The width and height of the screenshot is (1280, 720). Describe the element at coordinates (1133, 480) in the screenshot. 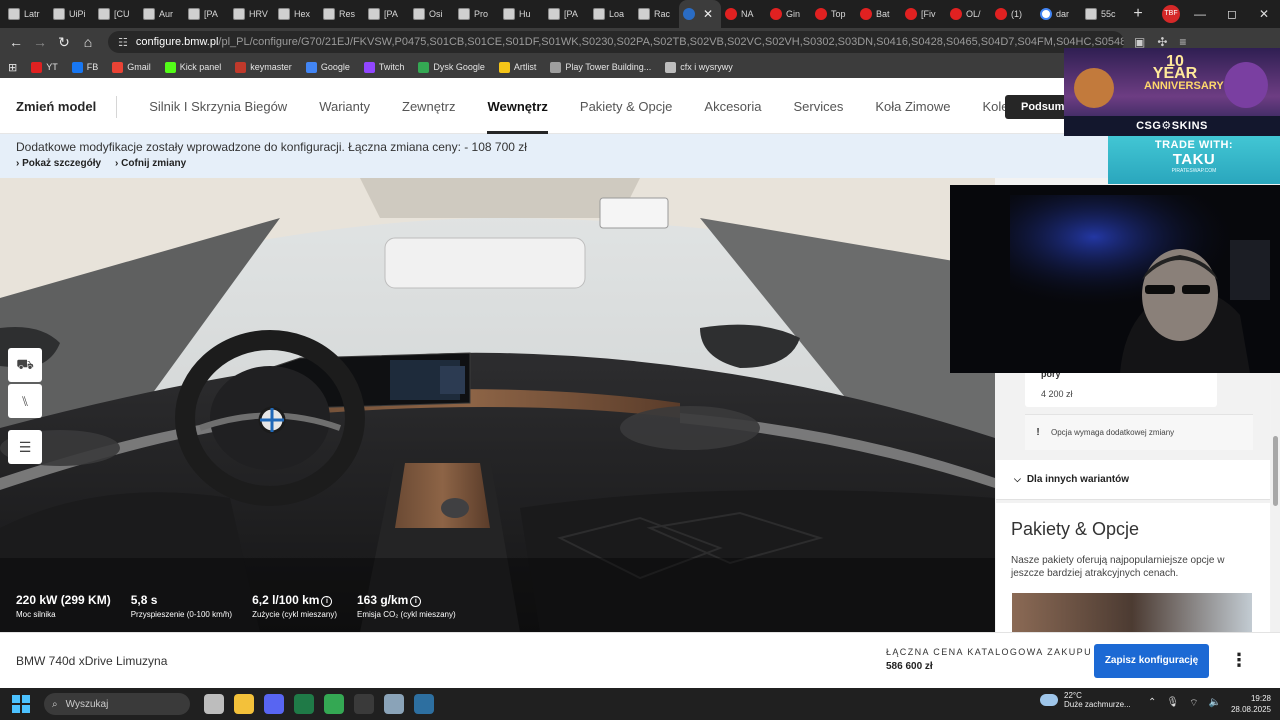

I see `other-variants-toggle: ⌵ Dla innych wariantów` at that location.